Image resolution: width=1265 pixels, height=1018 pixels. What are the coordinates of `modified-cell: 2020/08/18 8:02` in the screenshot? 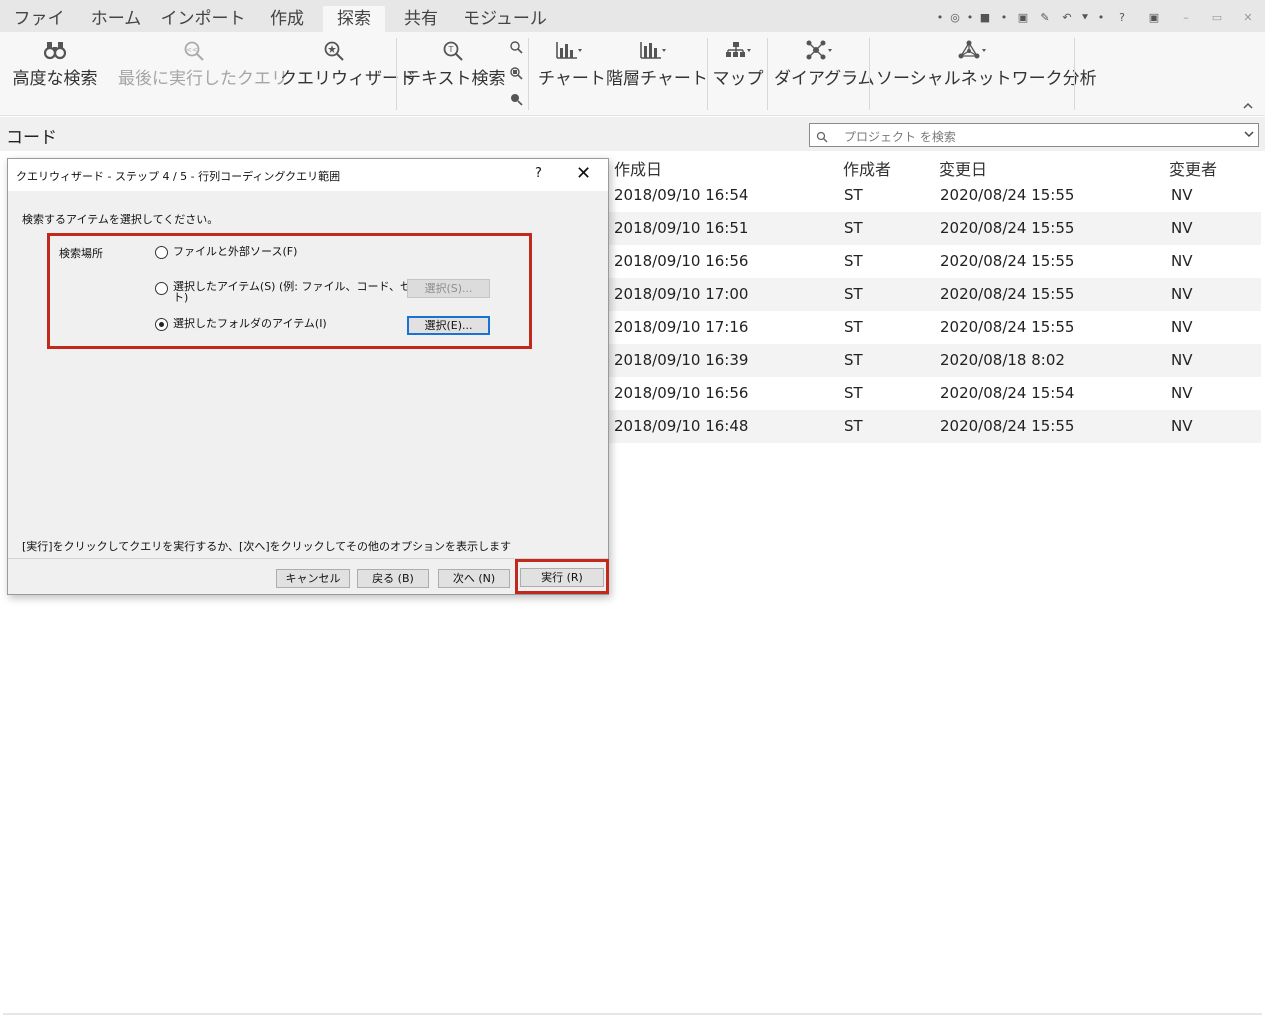 It's located at (1002, 360).